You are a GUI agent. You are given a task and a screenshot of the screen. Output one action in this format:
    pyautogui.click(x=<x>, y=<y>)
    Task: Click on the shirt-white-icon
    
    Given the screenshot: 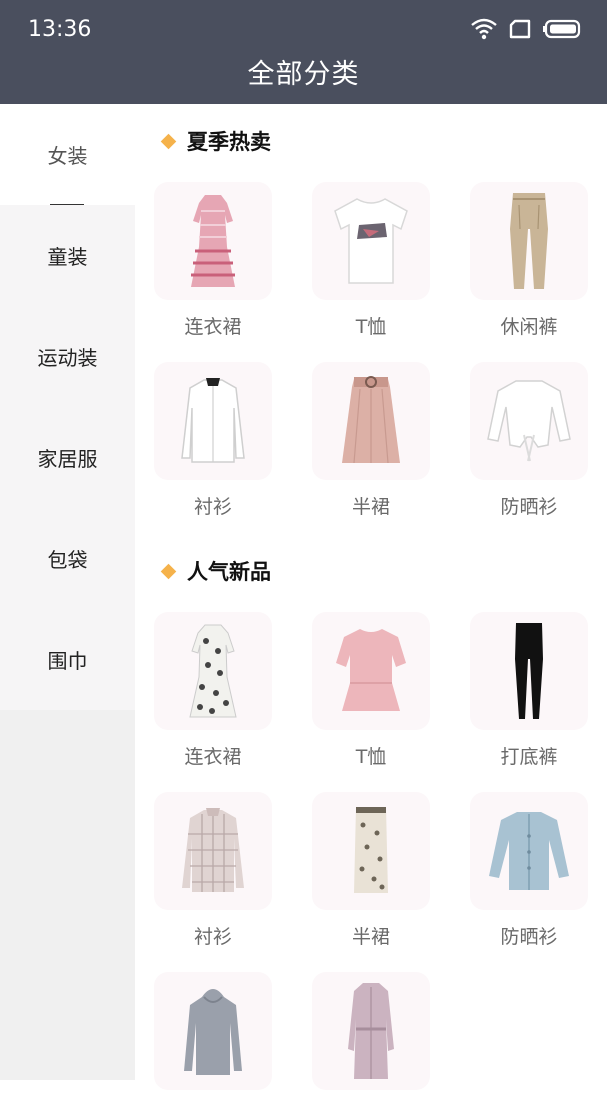 What is the action you would take?
    pyautogui.click(x=213, y=421)
    